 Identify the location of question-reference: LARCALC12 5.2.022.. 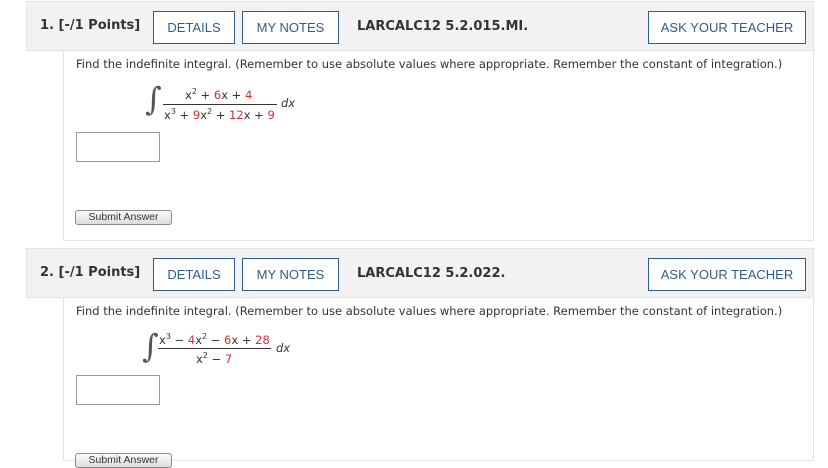
(431, 273).